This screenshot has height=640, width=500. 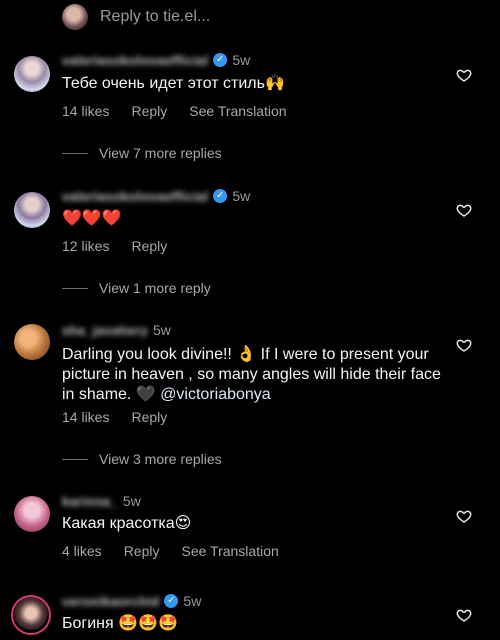 What do you see at coordinates (155, 288) in the screenshot?
I see `view-replies-label: View 1 more reply` at bounding box center [155, 288].